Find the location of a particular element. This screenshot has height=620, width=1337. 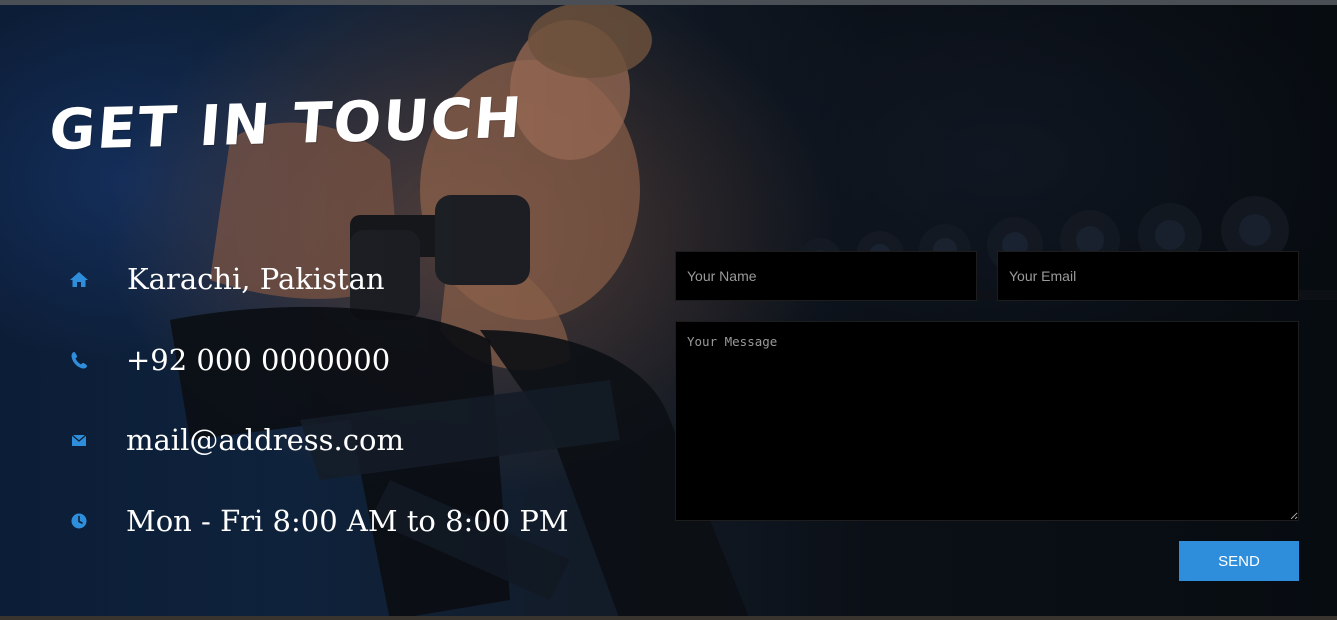

email-text: mail@address.com is located at coordinates (265, 440).